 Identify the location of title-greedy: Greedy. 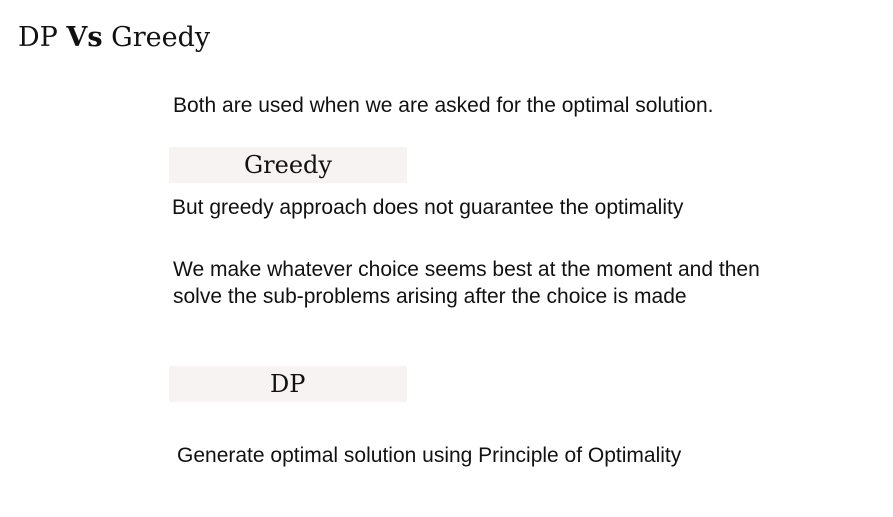
(161, 37).